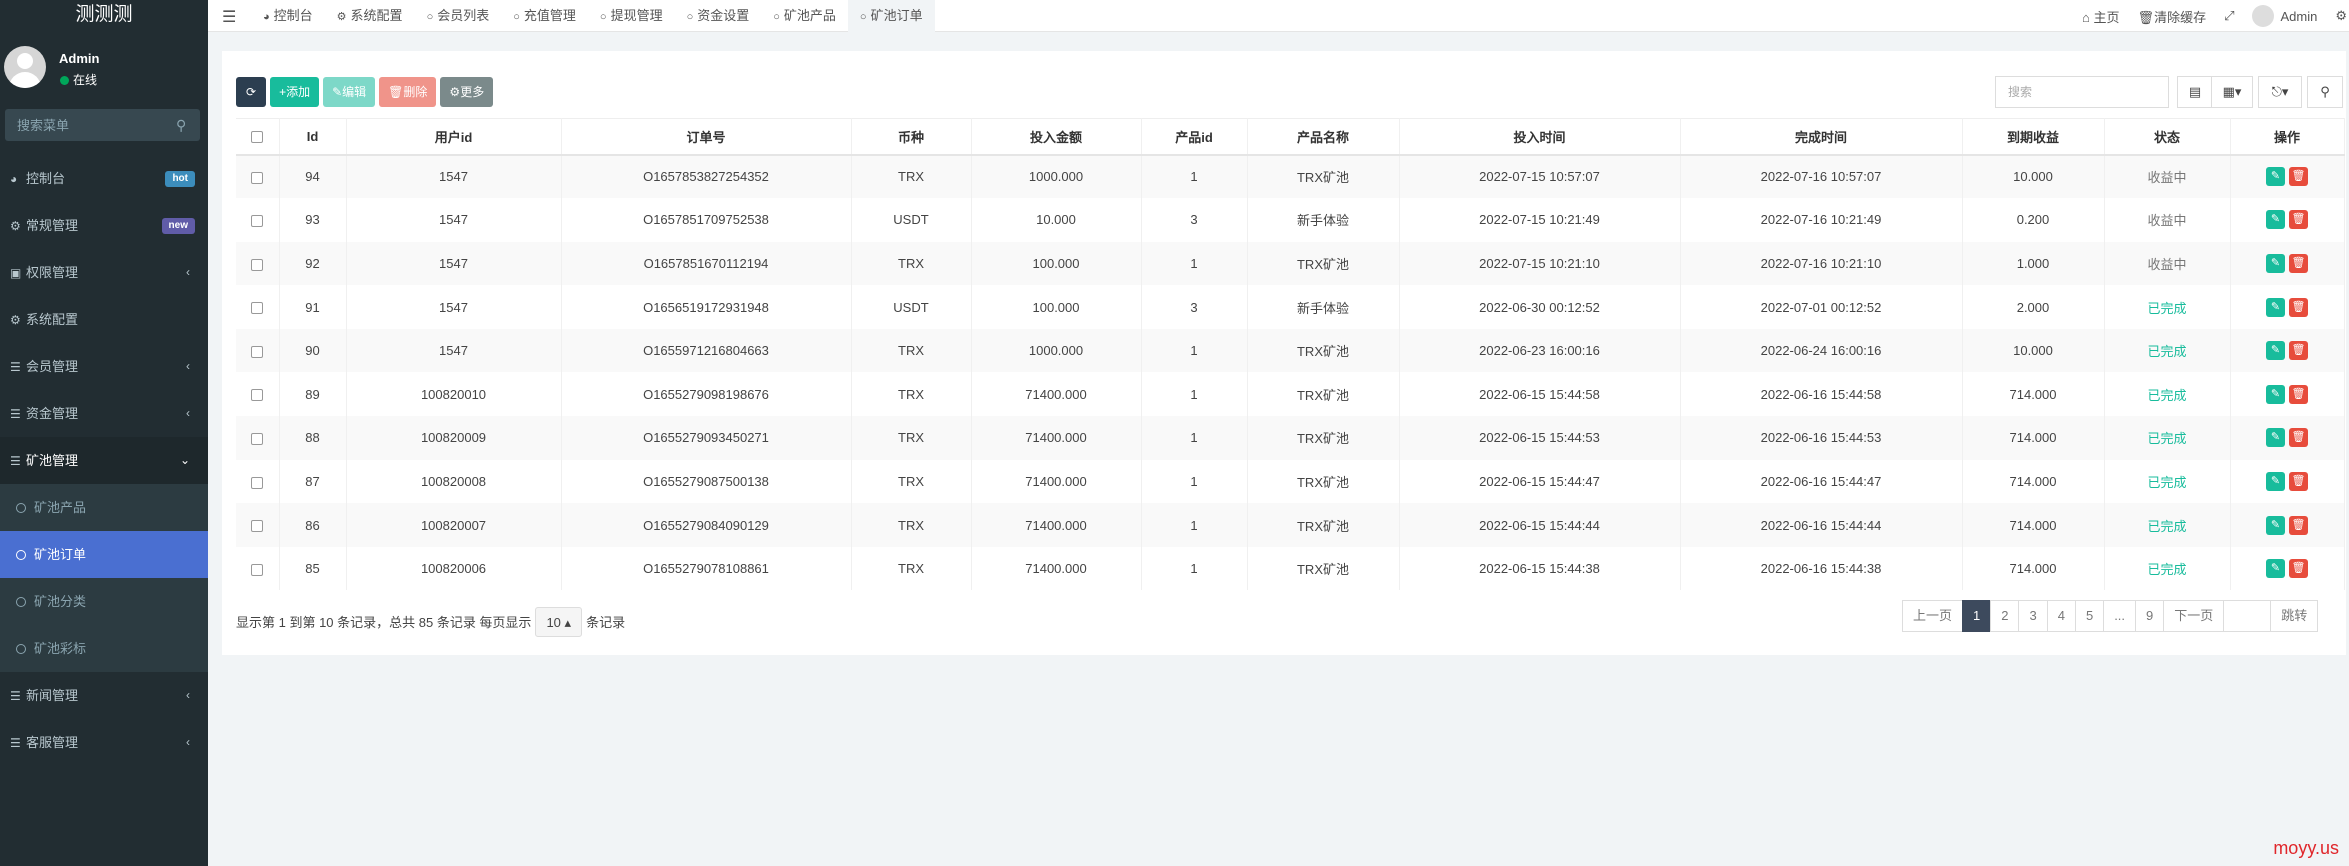 The height and width of the screenshot is (866, 2349). I want to click on clear-cache-link: 🗑清除缓存, so click(2172, 16).